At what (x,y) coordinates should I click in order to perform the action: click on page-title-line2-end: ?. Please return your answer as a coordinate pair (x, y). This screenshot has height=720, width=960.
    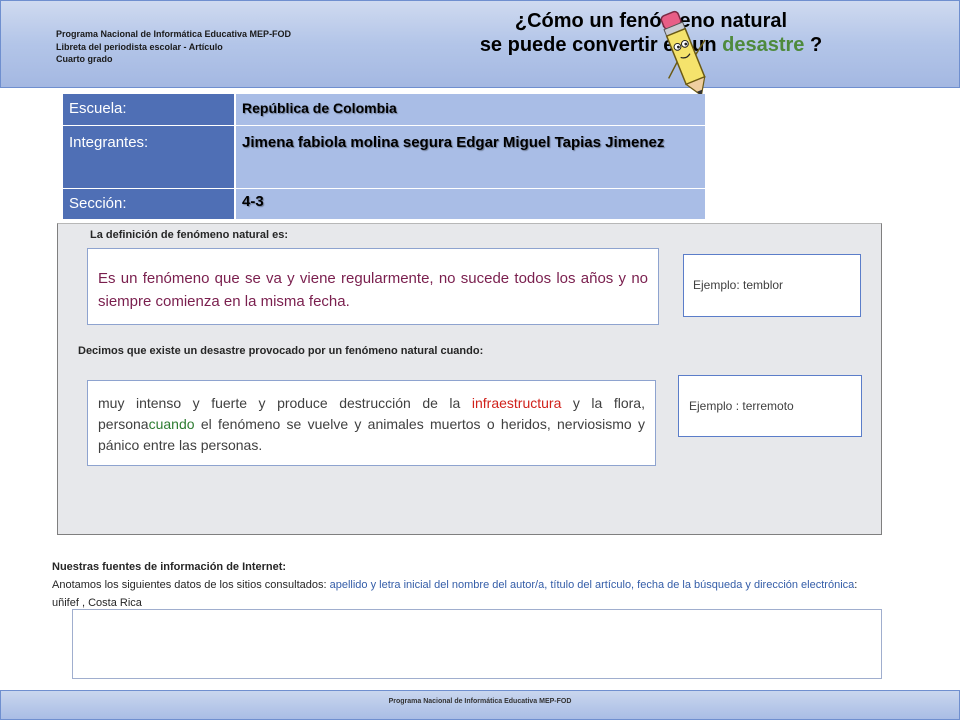
    Looking at the image, I should click on (813, 45).